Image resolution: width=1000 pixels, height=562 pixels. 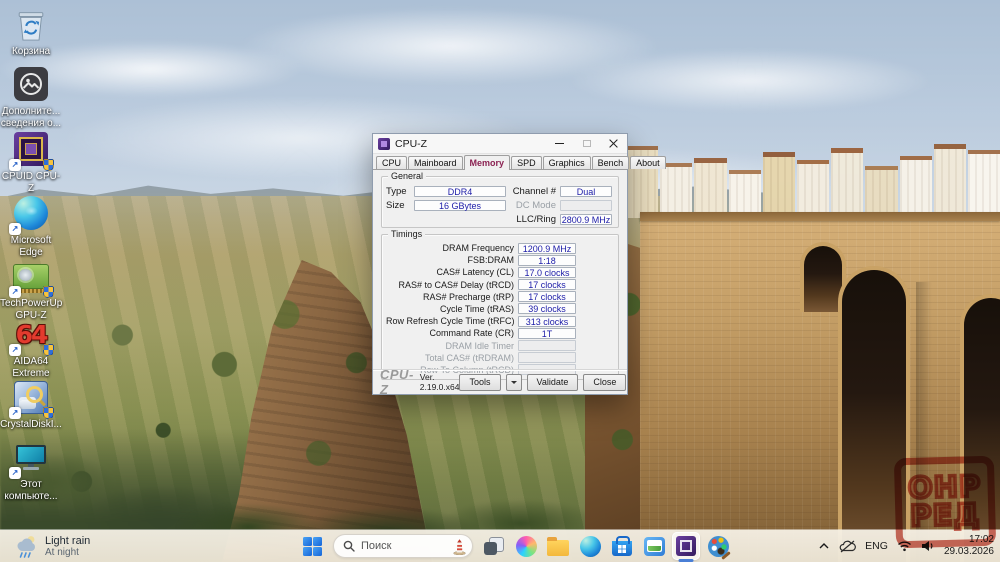 I want to click on palette-icon, so click(x=718, y=546).